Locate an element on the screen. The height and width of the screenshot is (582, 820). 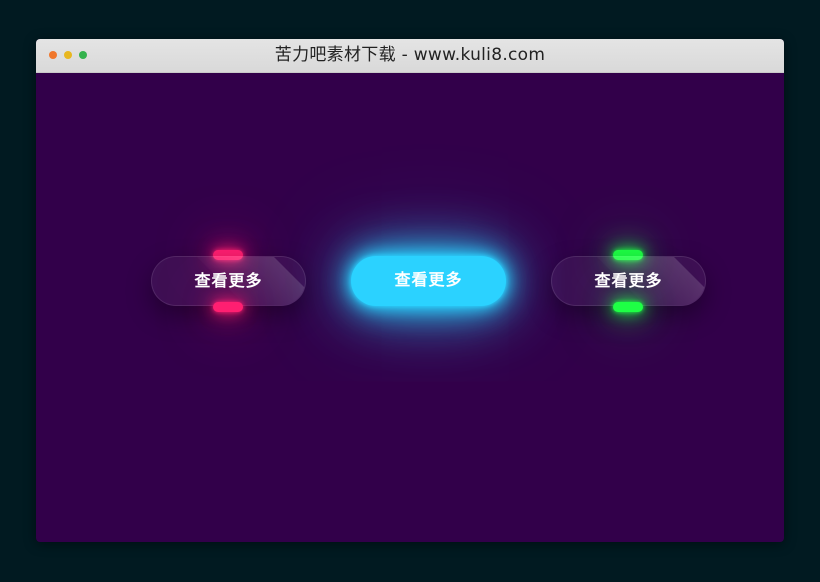
view-more-button-green: 查看更多 is located at coordinates (628, 281).